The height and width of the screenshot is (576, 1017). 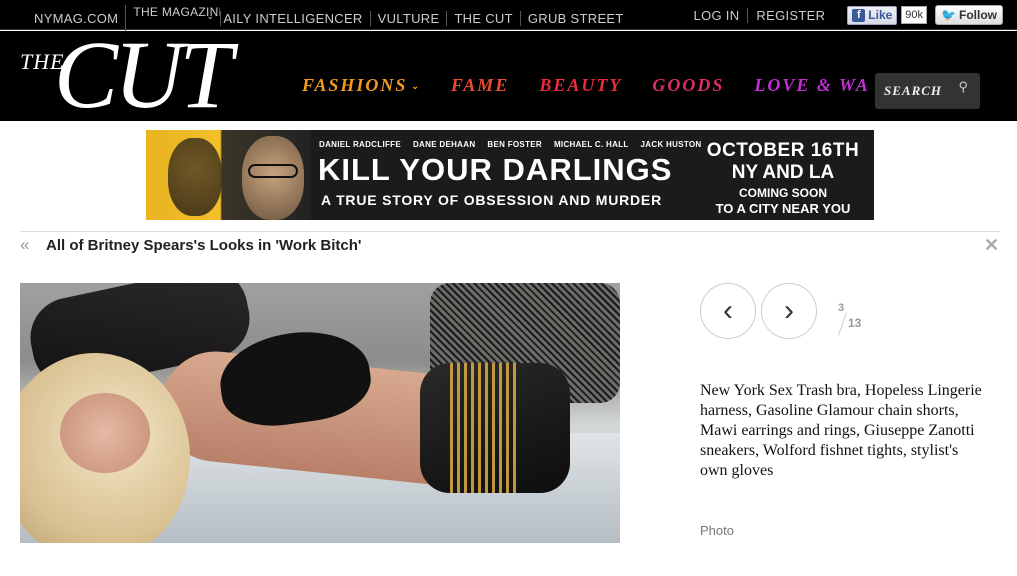 What do you see at coordinates (510, 231) in the screenshot?
I see `divider` at bounding box center [510, 231].